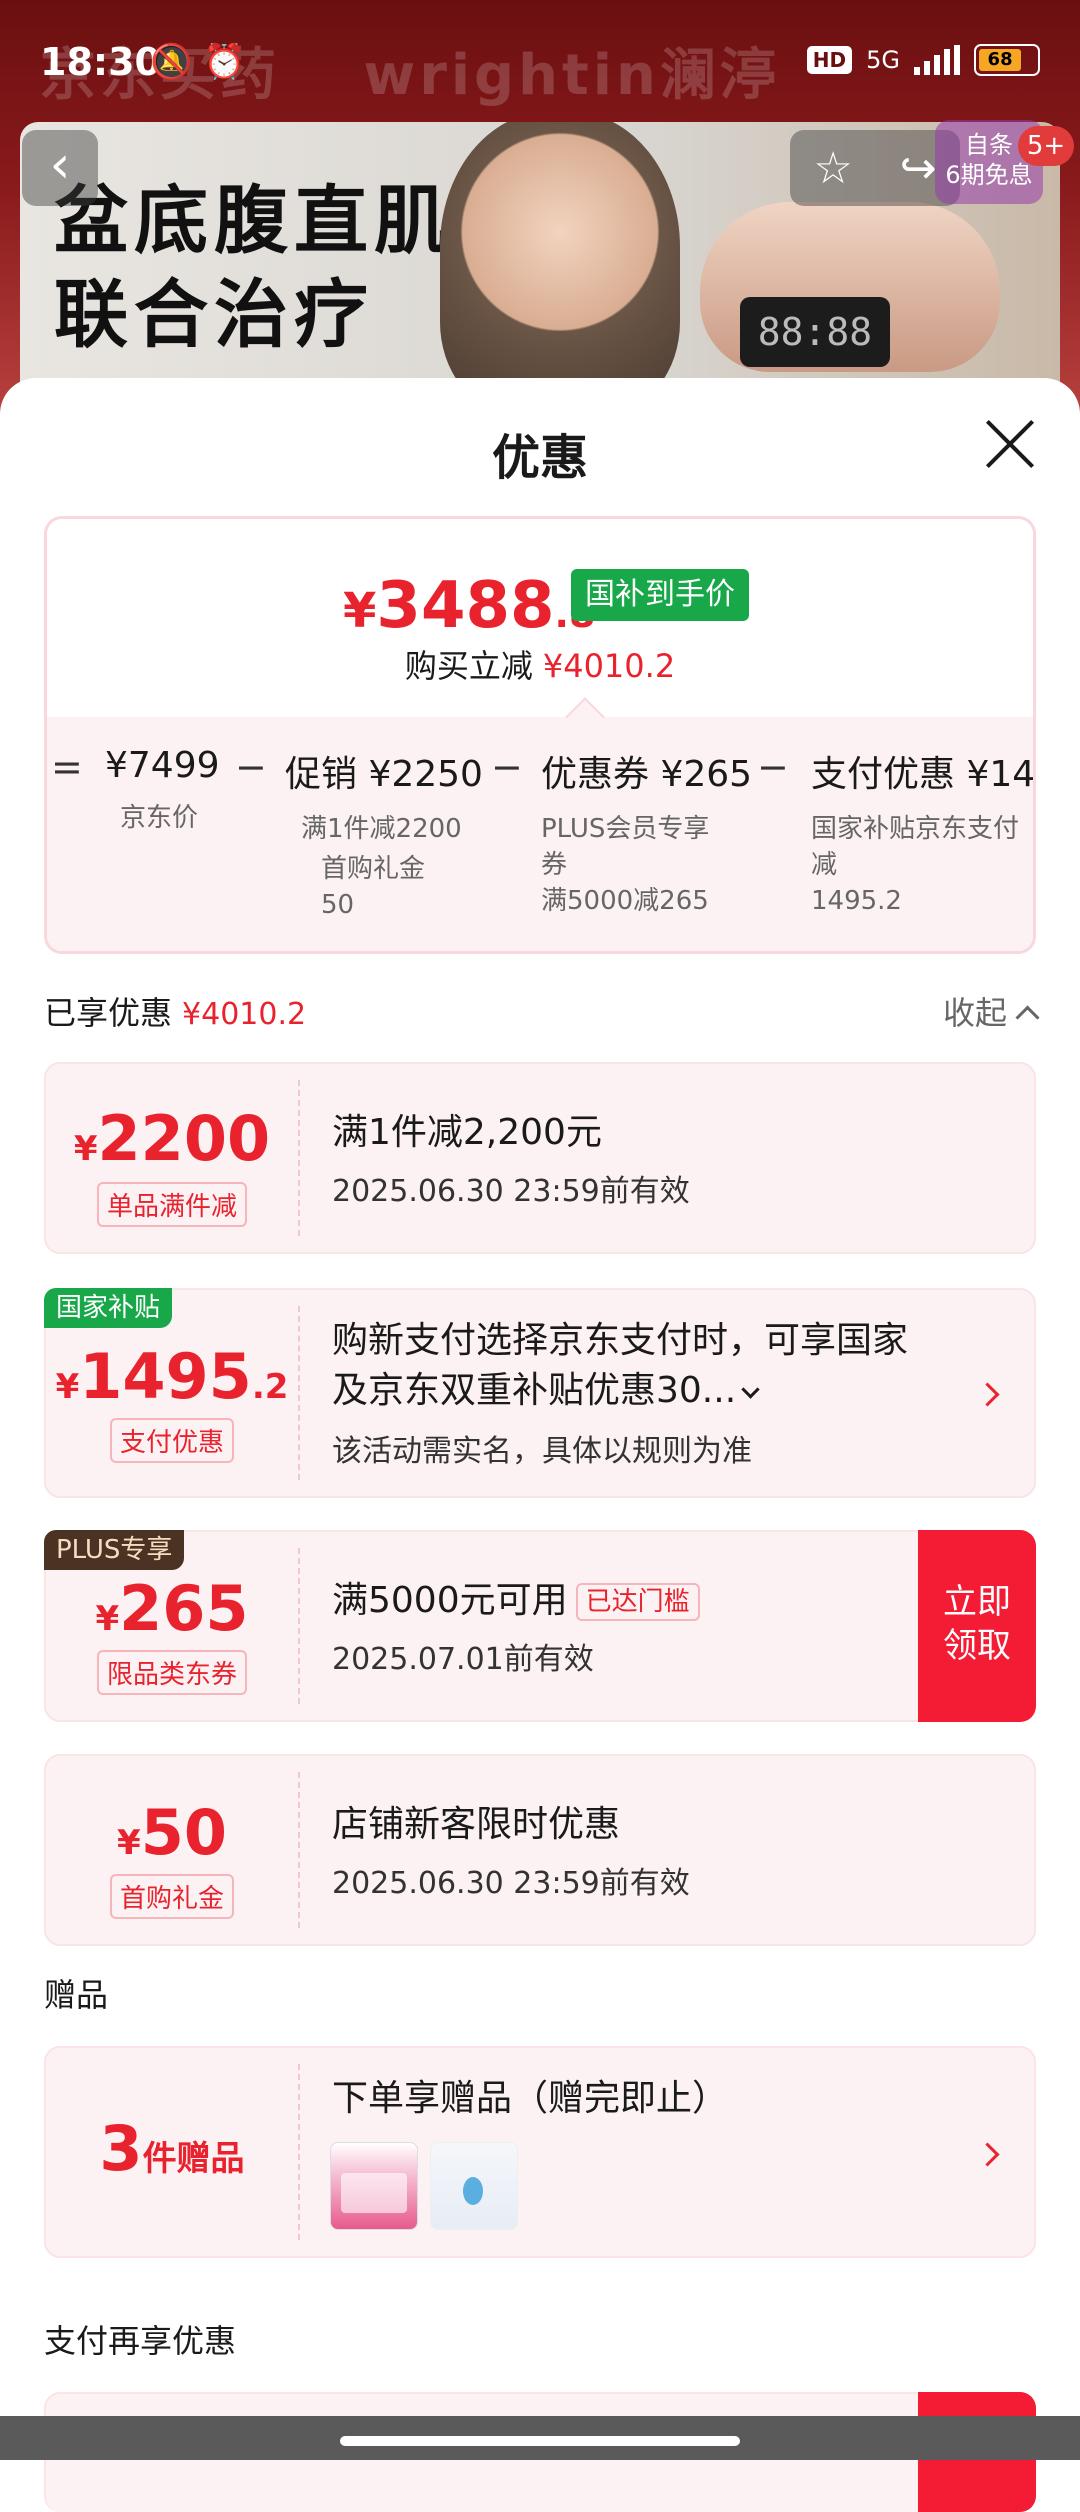 The height and width of the screenshot is (2512, 1080). Describe the element at coordinates (172, 1608) in the screenshot. I see `coupon-amount: ¥265` at that location.